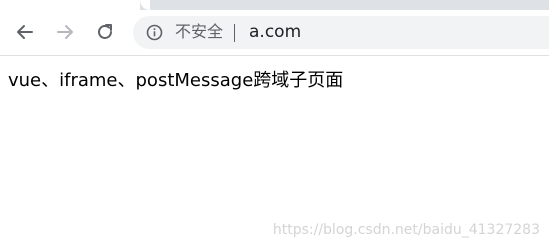  I want to click on separator, so click(234, 33).